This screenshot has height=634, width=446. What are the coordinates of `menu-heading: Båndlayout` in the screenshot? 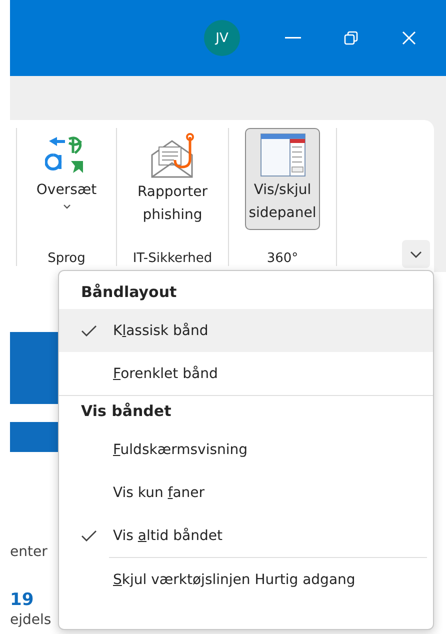 It's located at (129, 292).